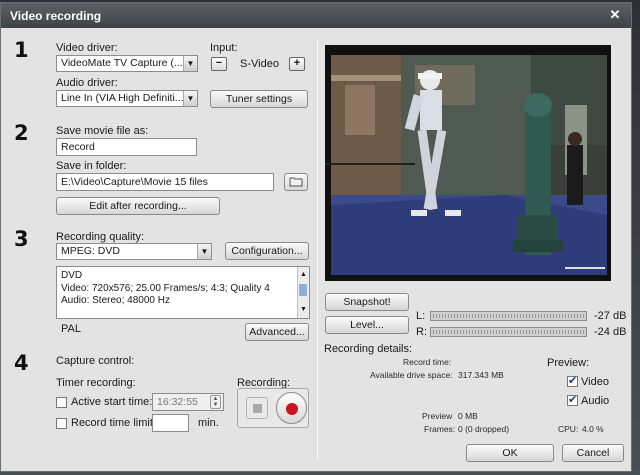  What do you see at coordinates (610, 316) in the screenshot?
I see `left-db-value: -27 dB` at bounding box center [610, 316].